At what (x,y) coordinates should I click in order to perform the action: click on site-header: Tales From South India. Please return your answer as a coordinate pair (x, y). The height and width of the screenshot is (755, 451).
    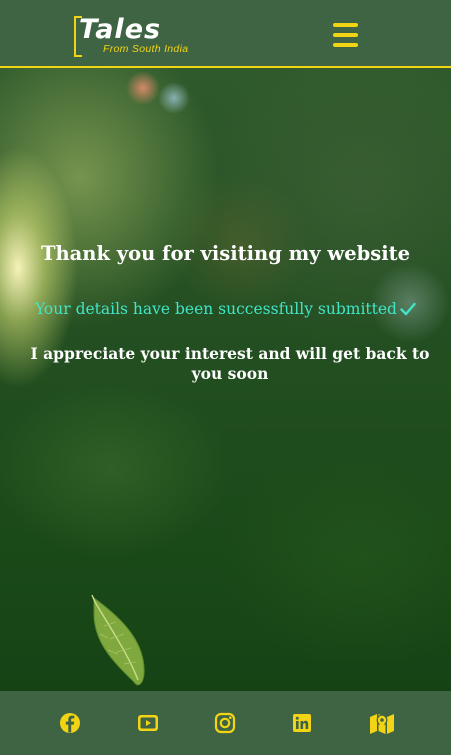
    Looking at the image, I should click on (225, 34).